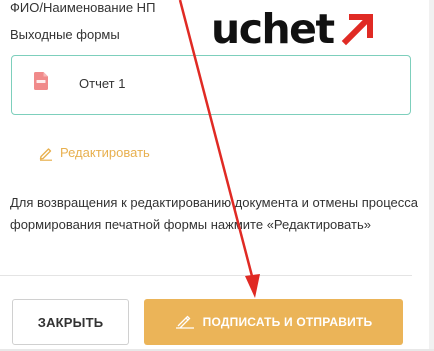  I want to click on edit-button-label: Редактировать, so click(105, 152).